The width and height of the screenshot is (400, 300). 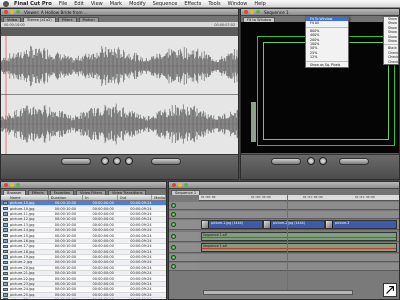 I want to click on clip-out: 00:00:09:24, so click(x=141, y=294).